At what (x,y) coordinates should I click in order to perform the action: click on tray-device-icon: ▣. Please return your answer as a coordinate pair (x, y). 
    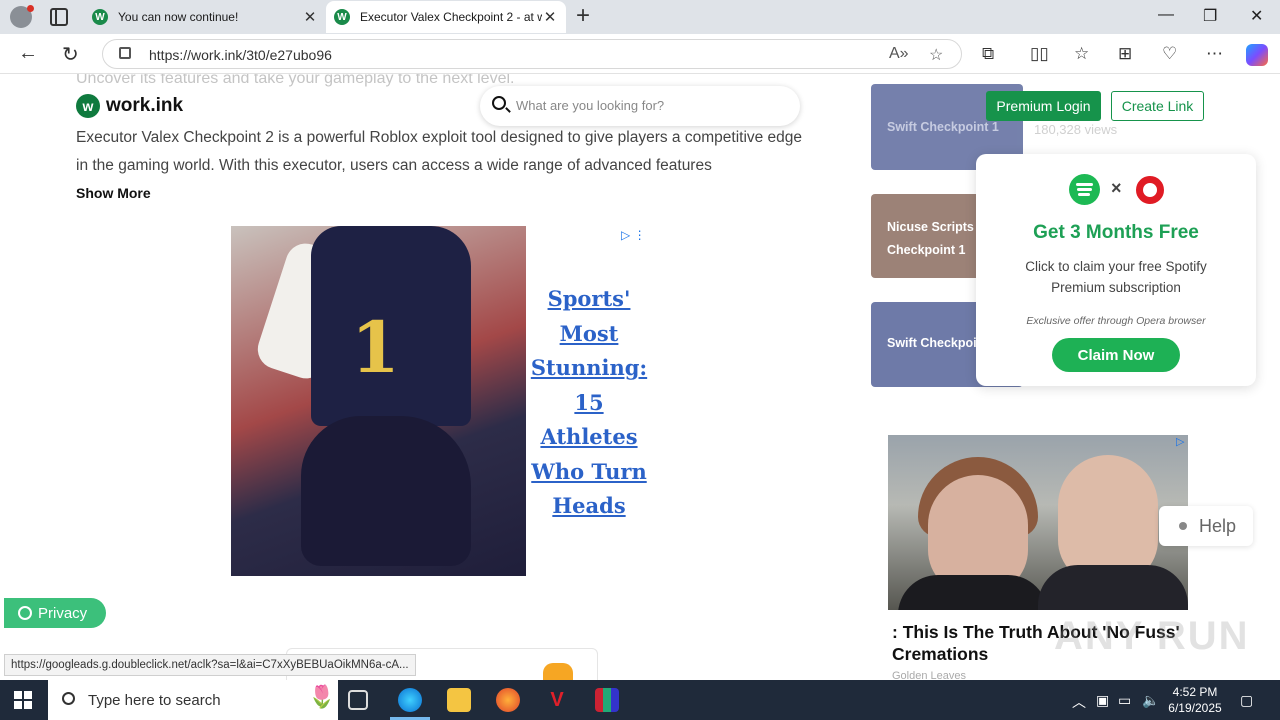
    Looking at the image, I should click on (1102, 700).